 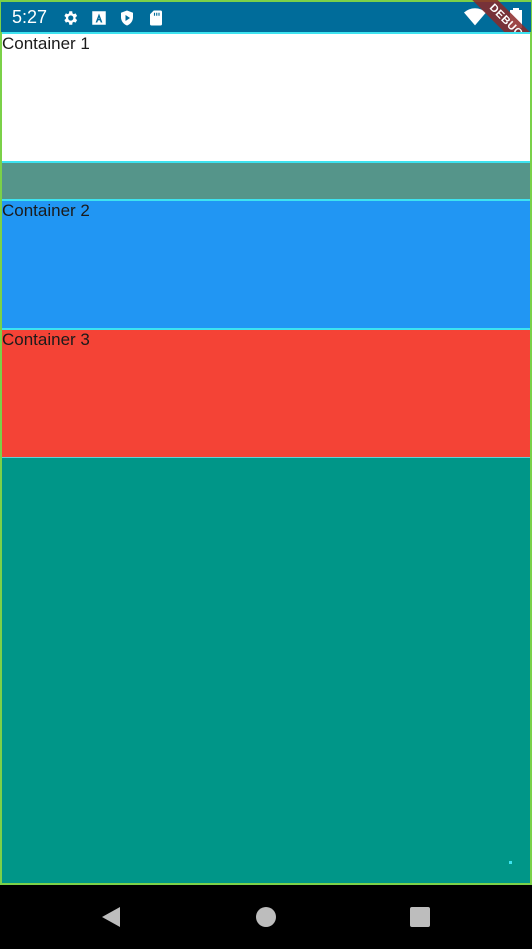 I want to click on spacer-band, so click(x=266, y=180).